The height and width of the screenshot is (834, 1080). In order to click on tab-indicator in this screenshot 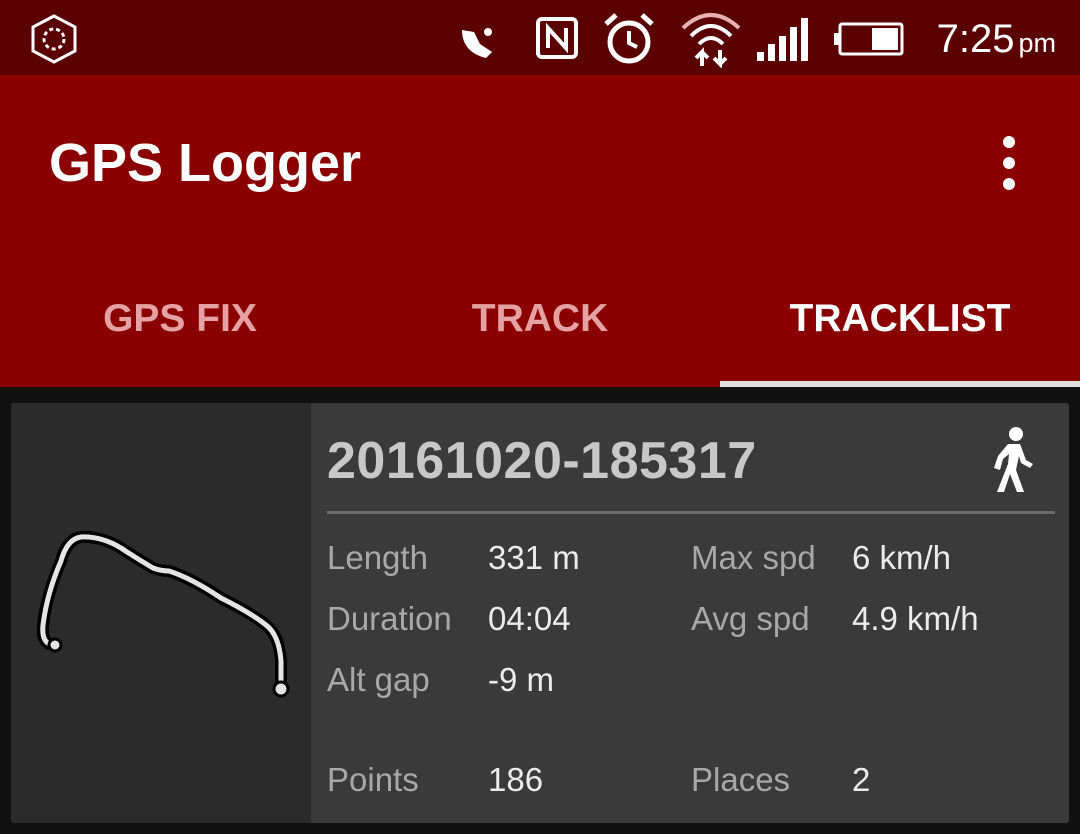, I will do `click(900, 384)`.